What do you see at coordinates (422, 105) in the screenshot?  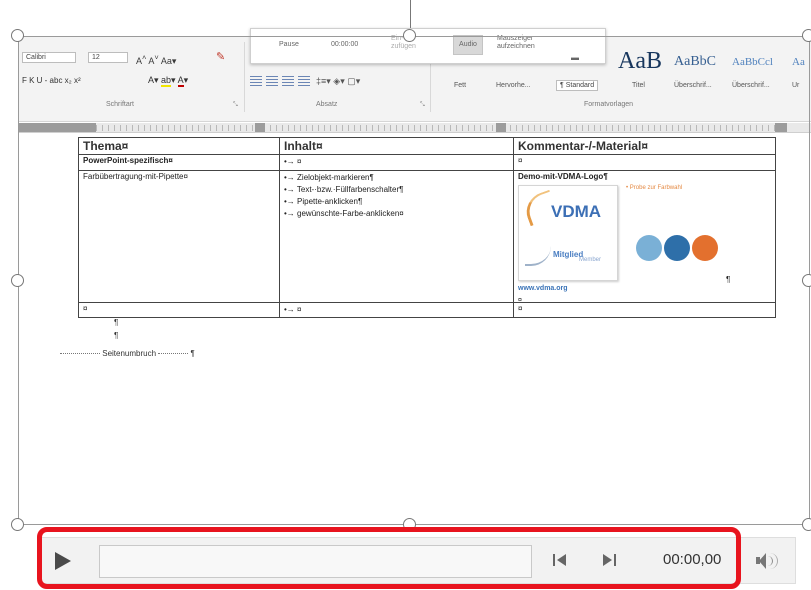 I see `paragraph-dialog-launcher-icon: ⤡` at bounding box center [422, 105].